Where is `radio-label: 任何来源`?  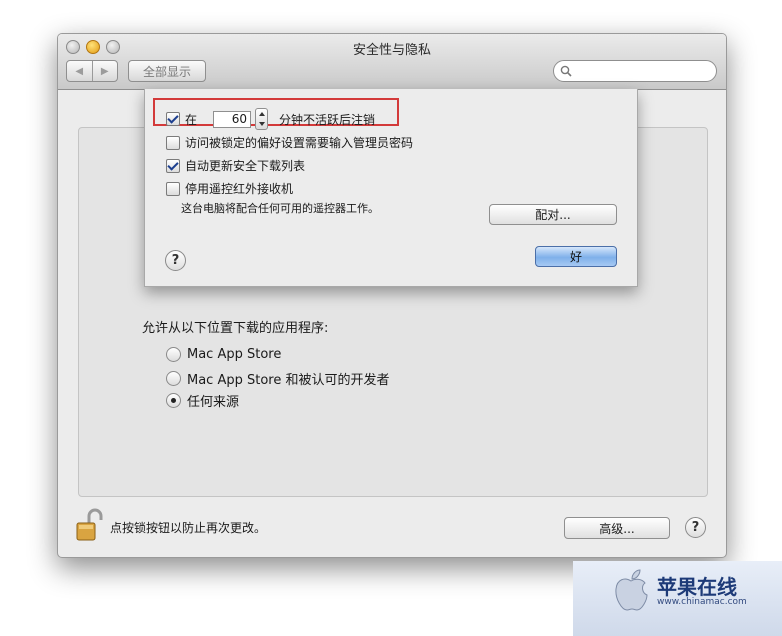
radio-label: 任何来源 is located at coordinates (213, 402).